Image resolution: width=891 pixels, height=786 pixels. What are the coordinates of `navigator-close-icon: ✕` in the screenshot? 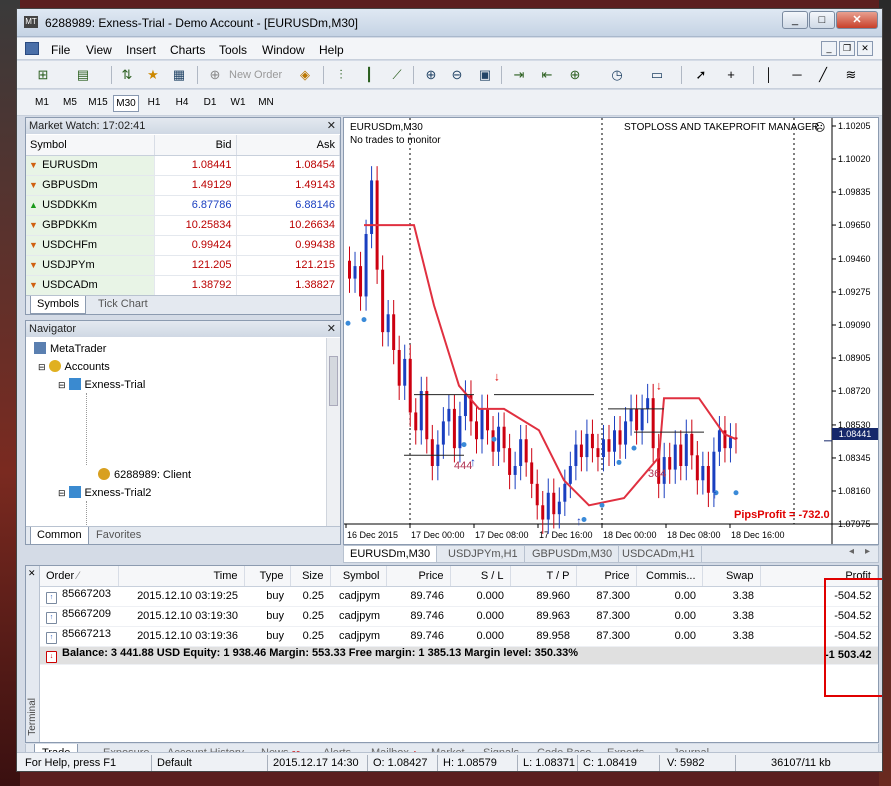 It's located at (331, 329).